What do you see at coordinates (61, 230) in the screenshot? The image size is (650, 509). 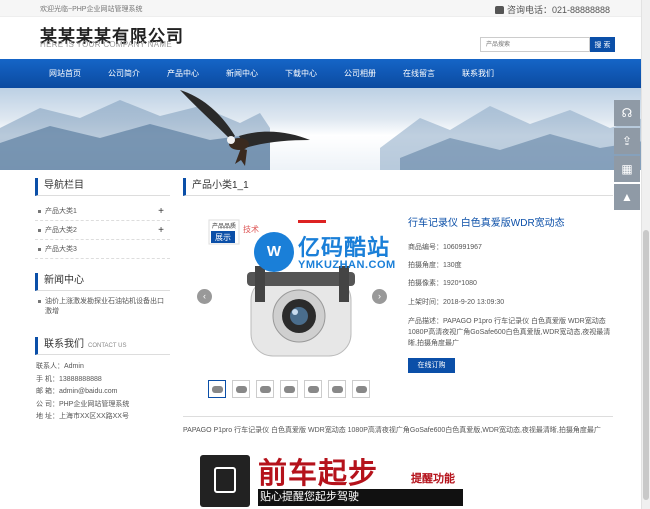 I see `category-label: 产品大类2` at bounding box center [61, 230].